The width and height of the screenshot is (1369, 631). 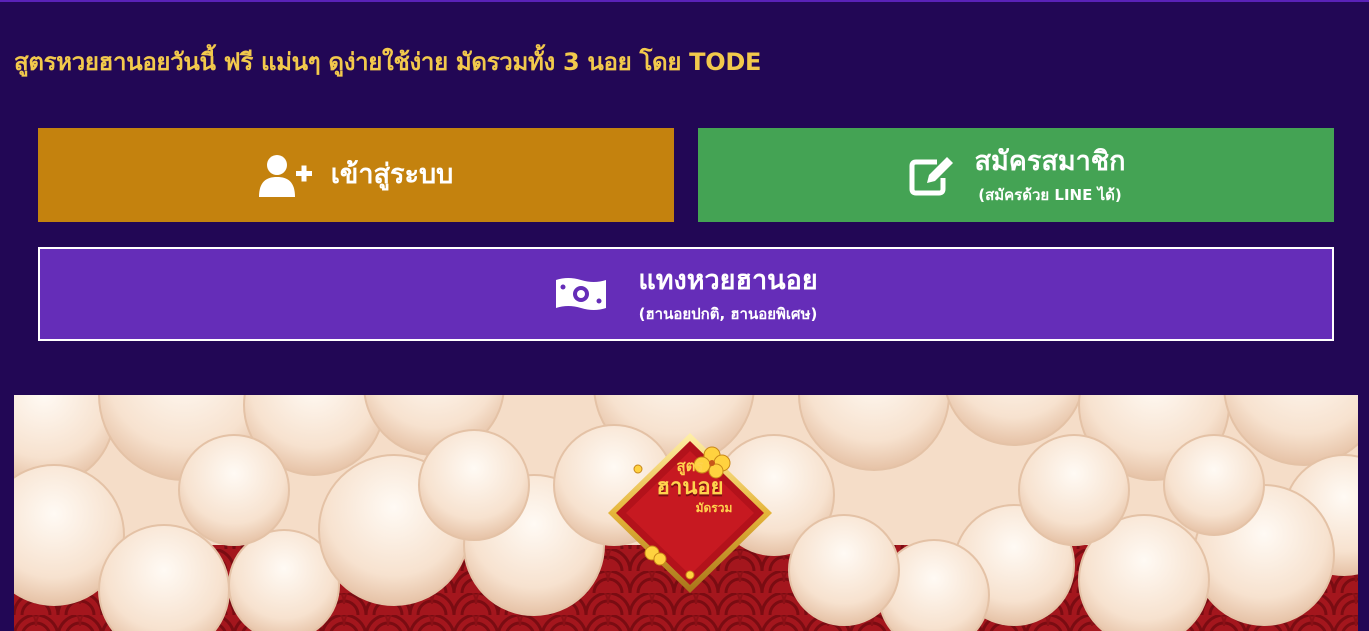 I want to click on edit-icon, so click(x=932, y=175).